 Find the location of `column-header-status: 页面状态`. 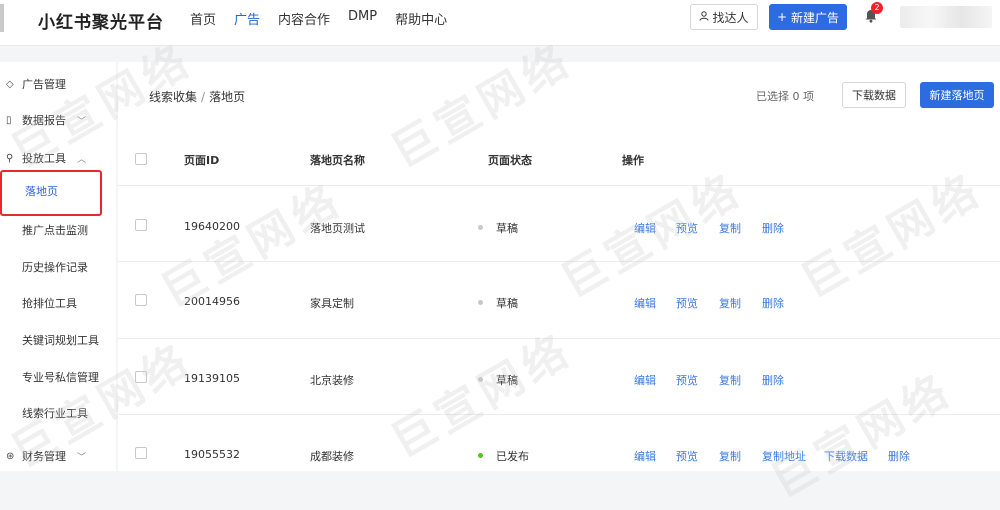

column-header-status: 页面状态 is located at coordinates (510, 160).